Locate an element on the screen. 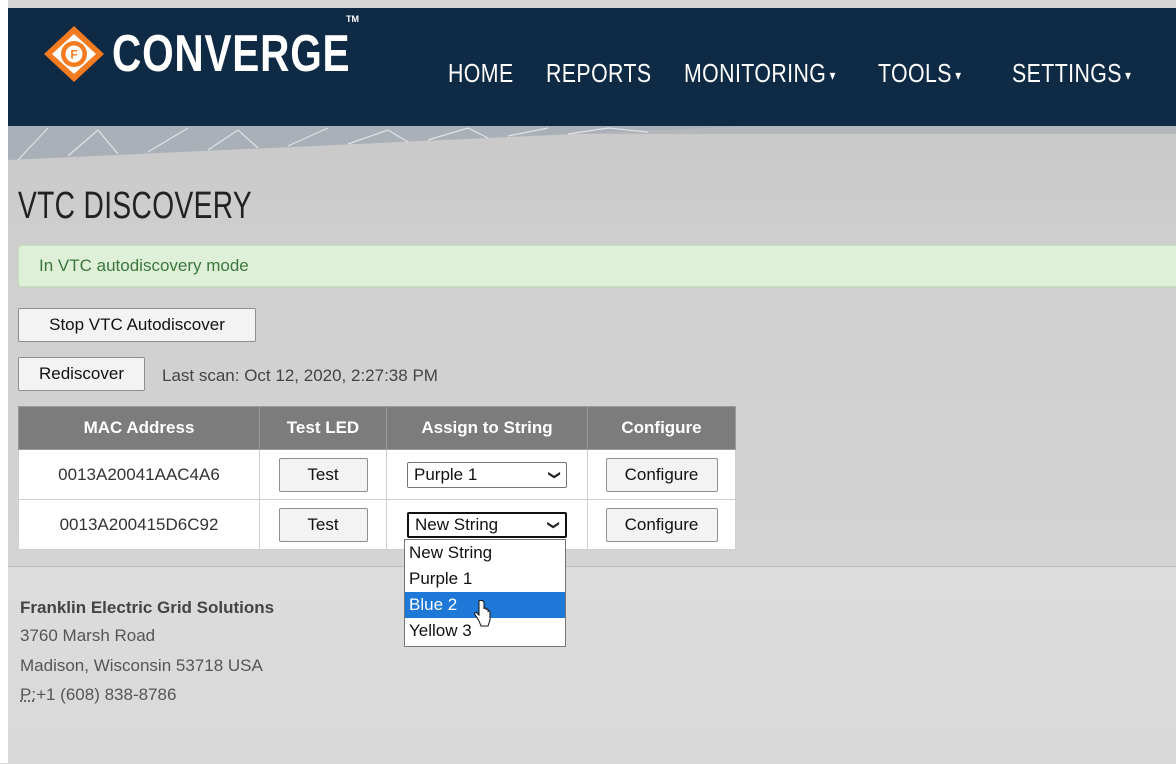  header-assign: Assign to String is located at coordinates (487, 428).